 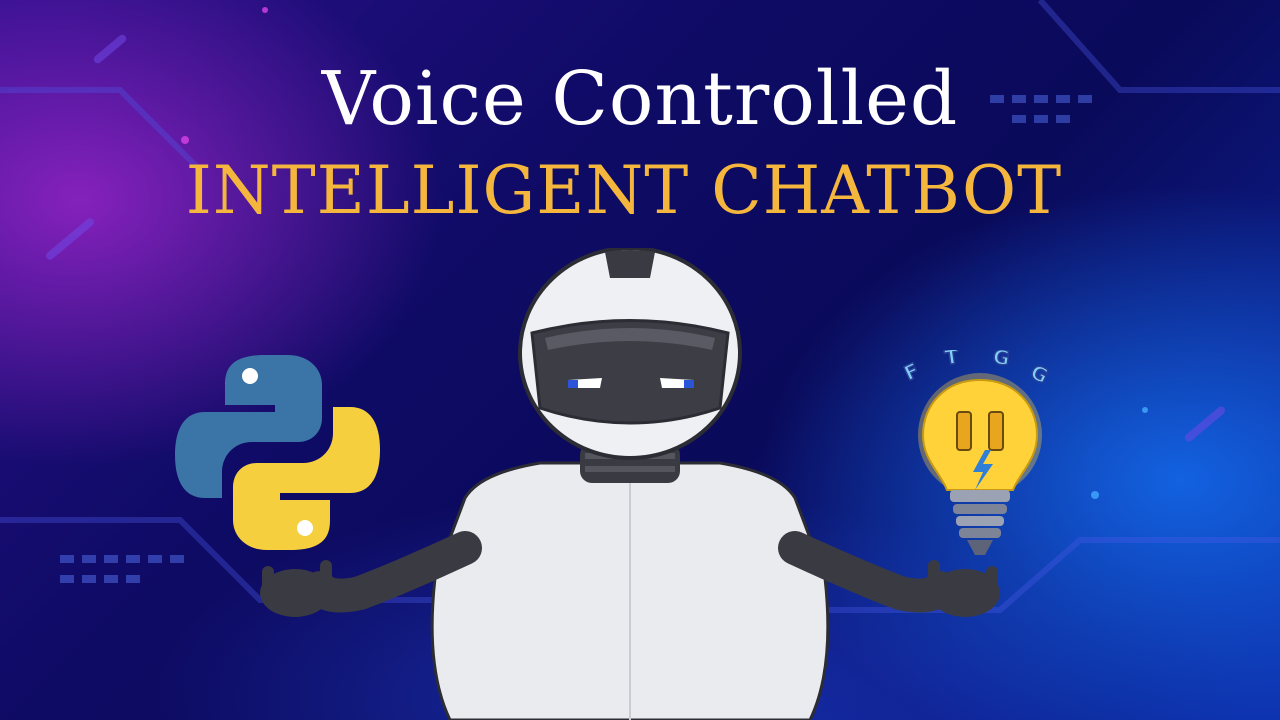 What do you see at coordinates (1039, 374) in the screenshot?
I see `logo-letter-g2: G` at bounding box center [1039, 374].